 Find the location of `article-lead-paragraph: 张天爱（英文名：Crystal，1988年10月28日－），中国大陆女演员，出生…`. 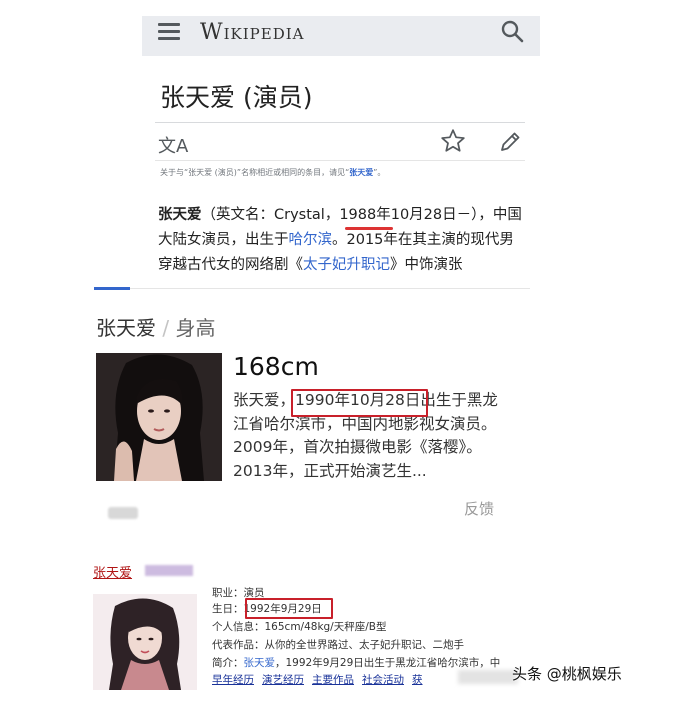

article-lead-paragraph: 张天爱（英文名：Crystal，1988年10月28日－），中国大陆女演员，出生… is located at coordinates (342, 240).